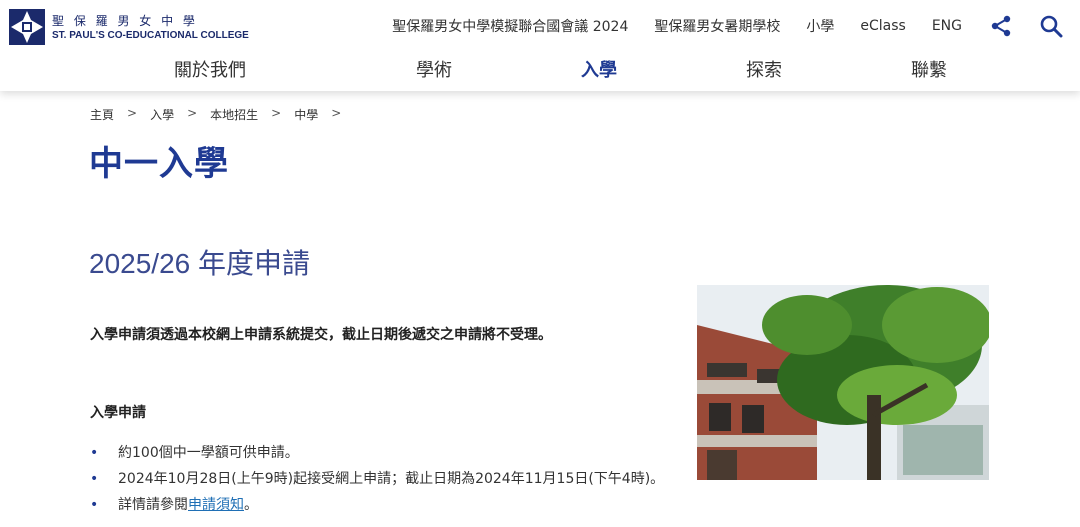  What do you see at coordinates (540, 69) in the screenshot?
I see `main-nav: 關於我們 學術 入學 探索 聯繫` at bounding box center [540, 69].